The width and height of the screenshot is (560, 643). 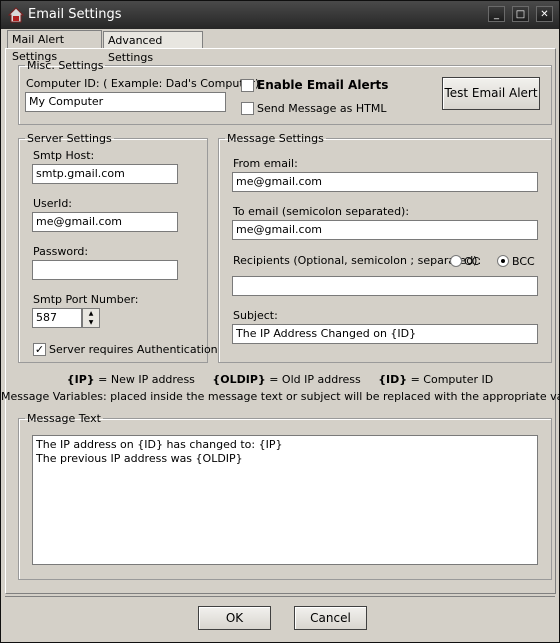 What do you see at coordinates (105, 174) in the screenshot?
I see `smtp-host-input: smtp.gmail.com` at bounding box center [105, 174].